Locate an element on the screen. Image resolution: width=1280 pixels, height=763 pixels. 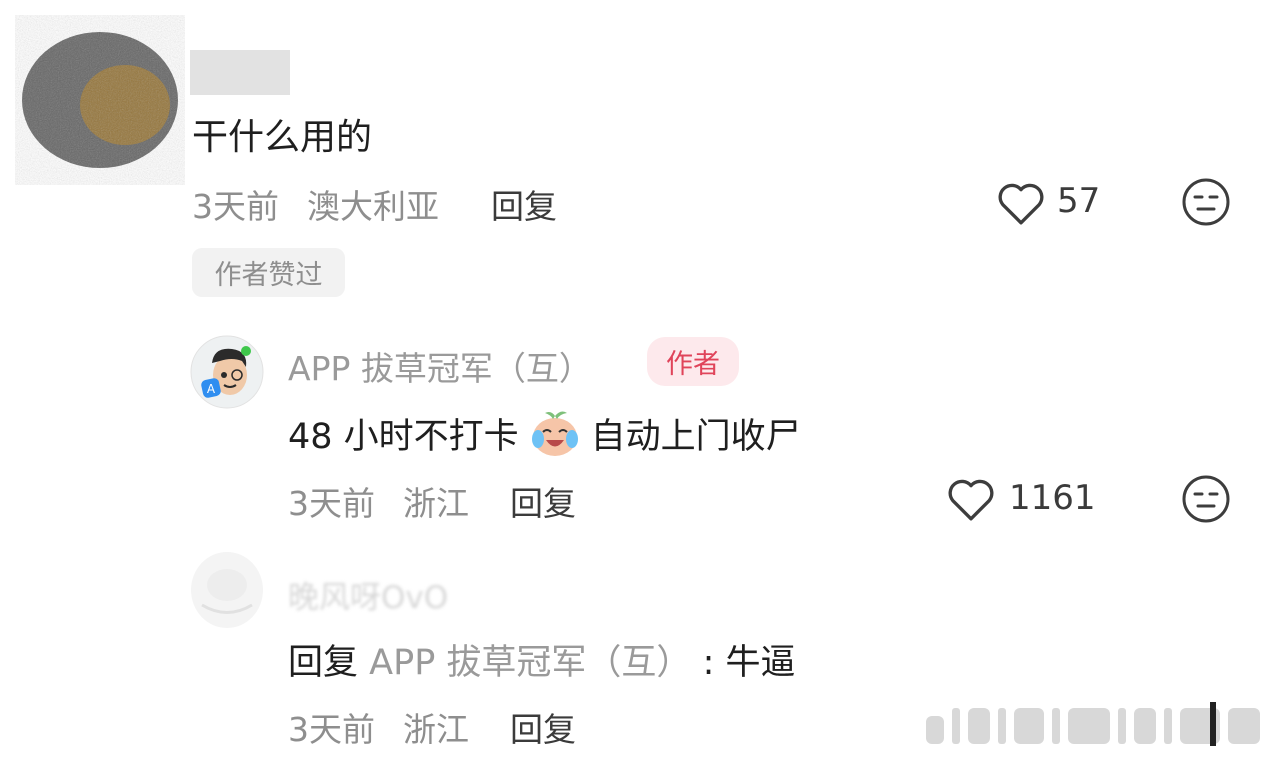
comment-location: 澳大利亚 is located at coordinates (373, 206).